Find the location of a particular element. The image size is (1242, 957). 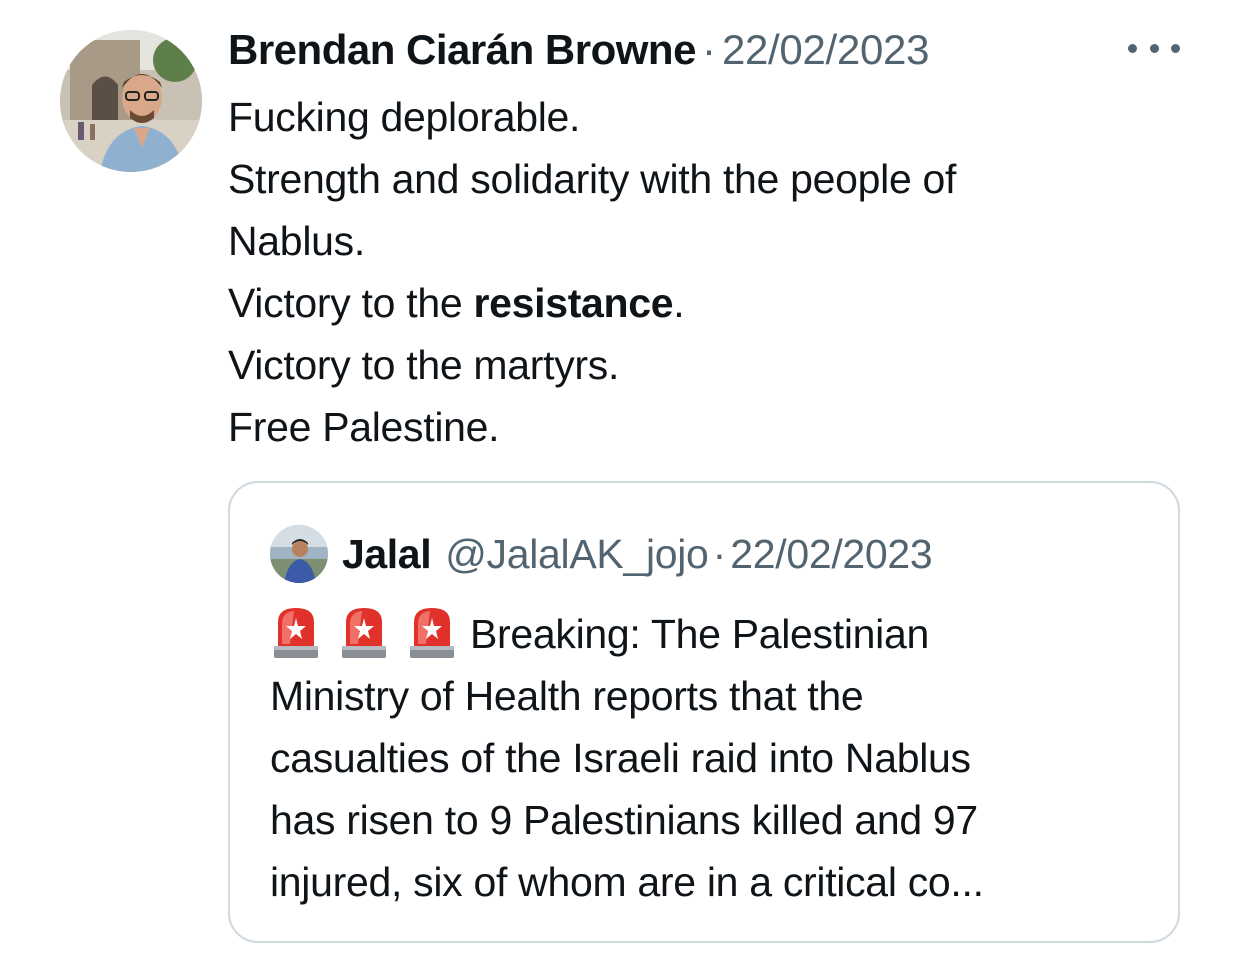

quoted-author-avatar is located at coordinates (299, 554).